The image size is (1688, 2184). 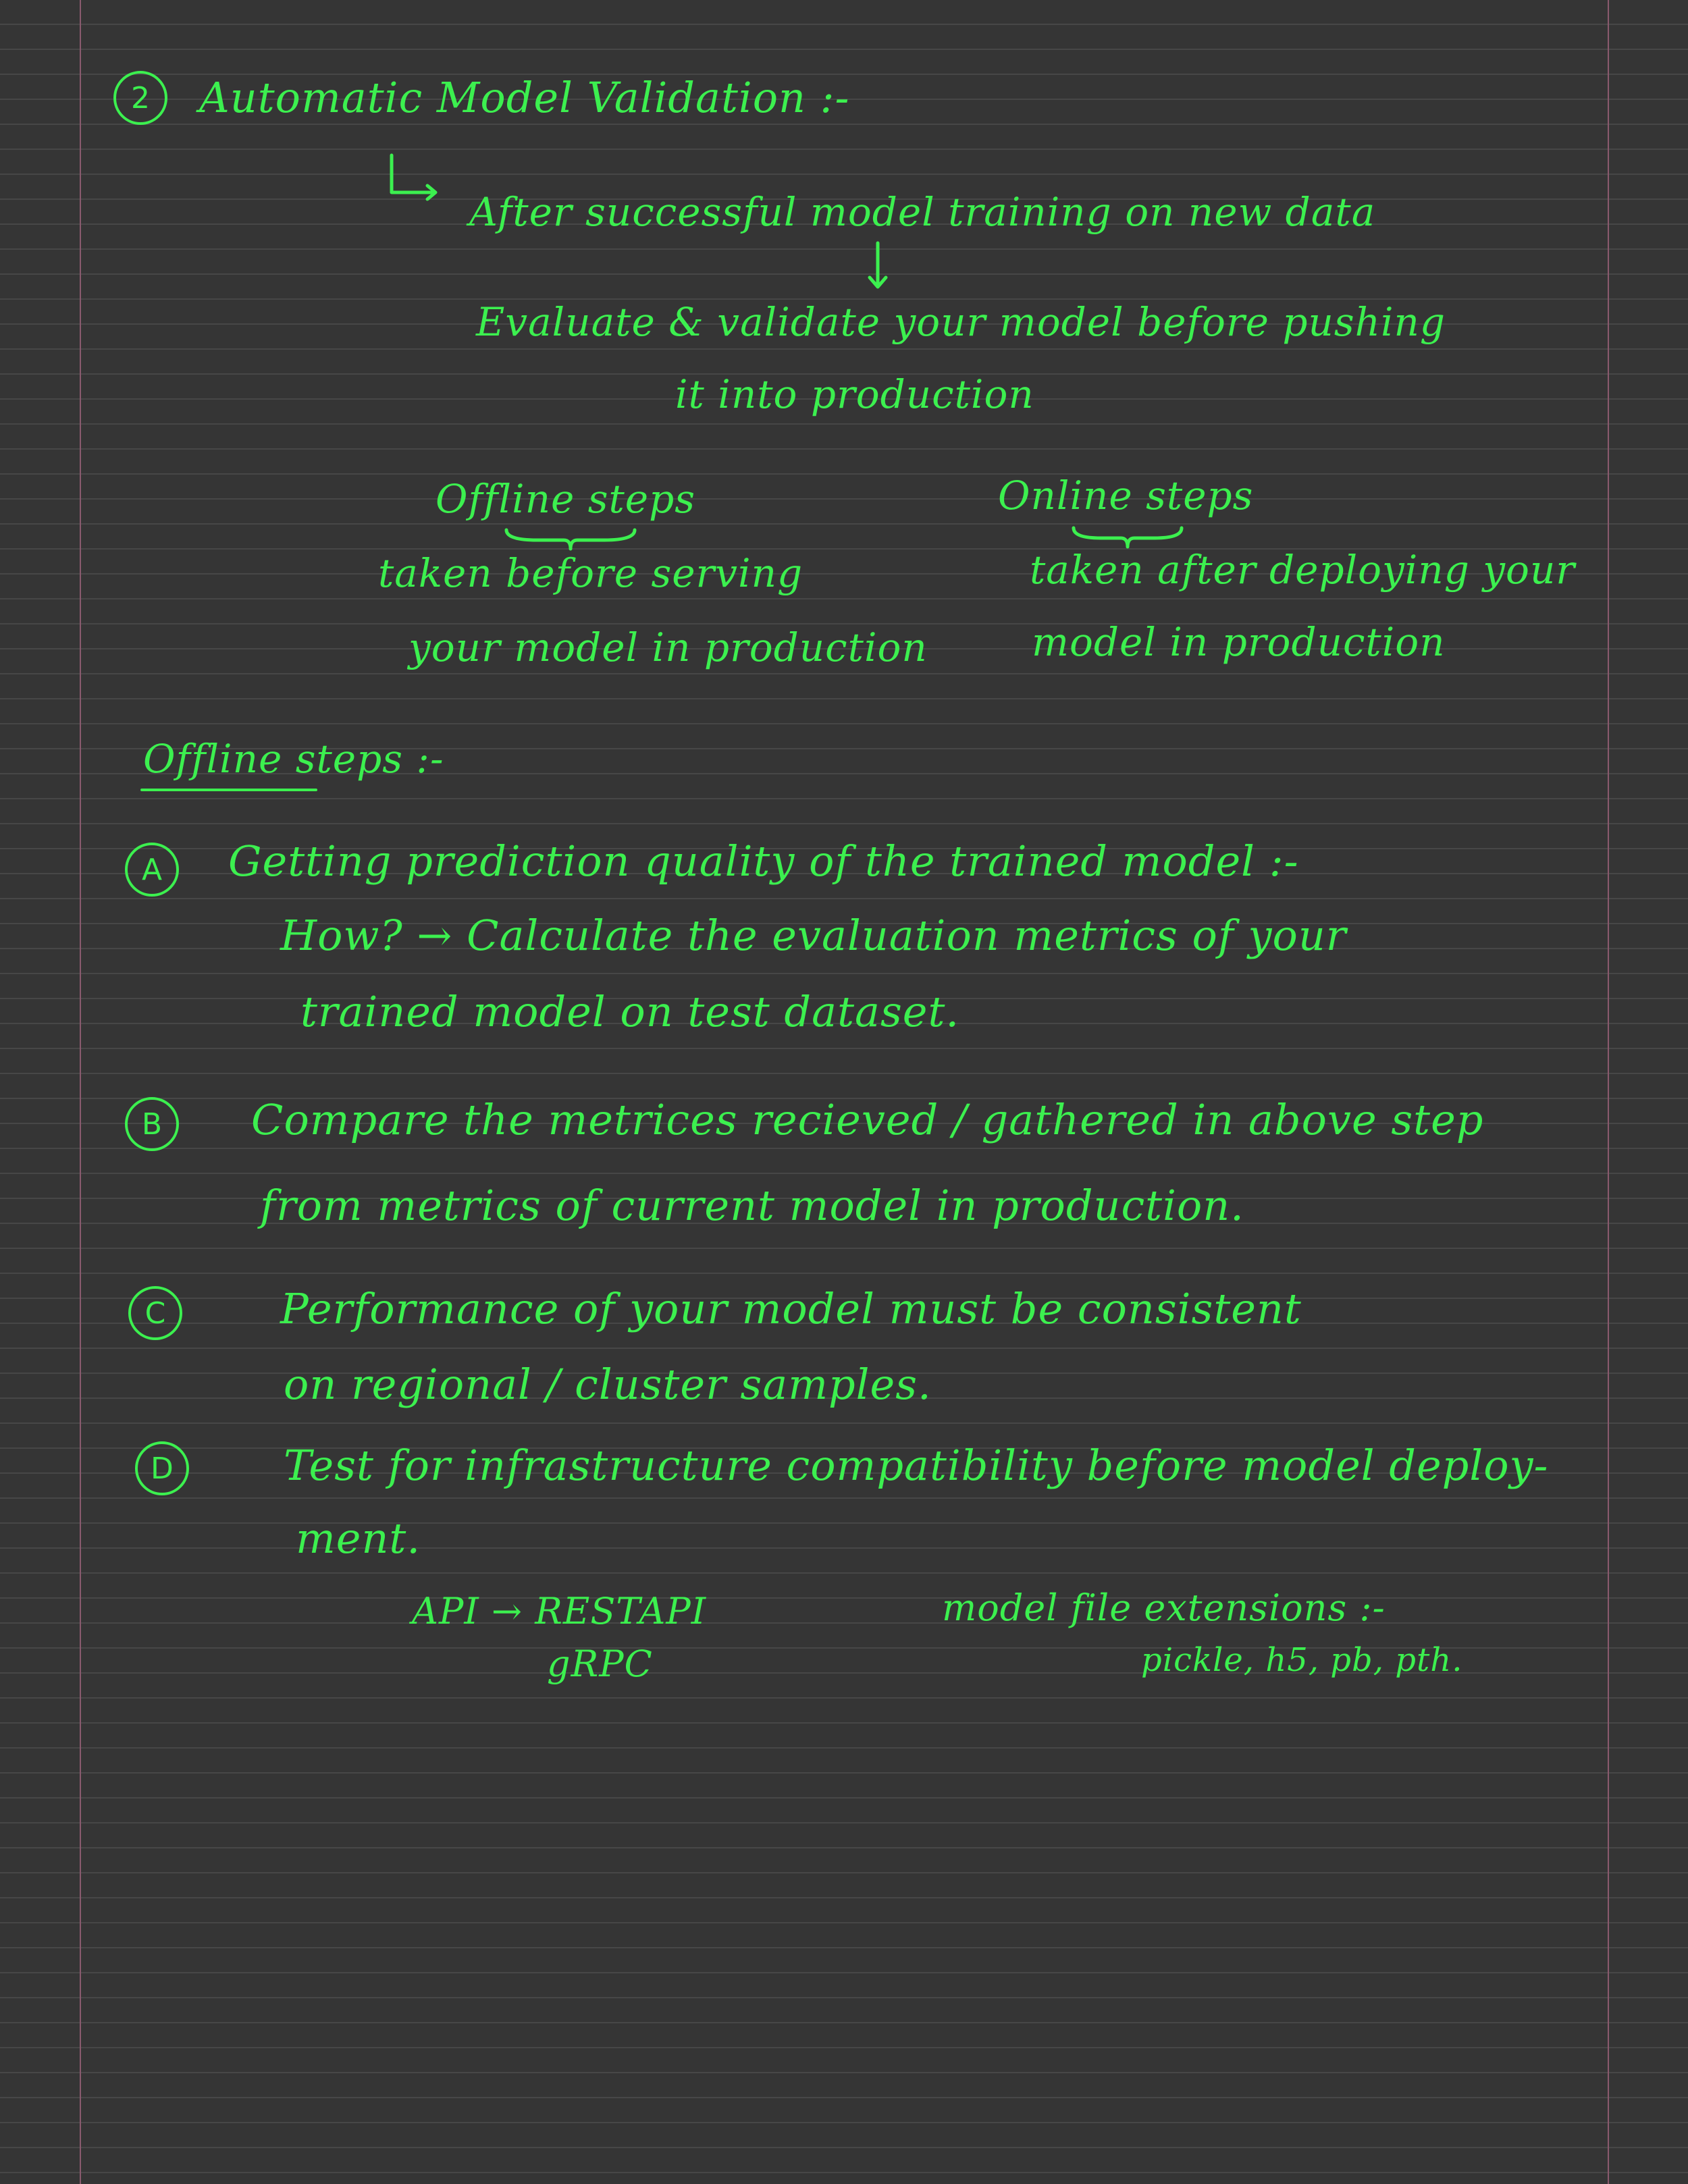 What do you see at coordinates (359, 1538) in the screenshot?
I see `item-d-line-2: ment.` at bounding box center [359, 1538].